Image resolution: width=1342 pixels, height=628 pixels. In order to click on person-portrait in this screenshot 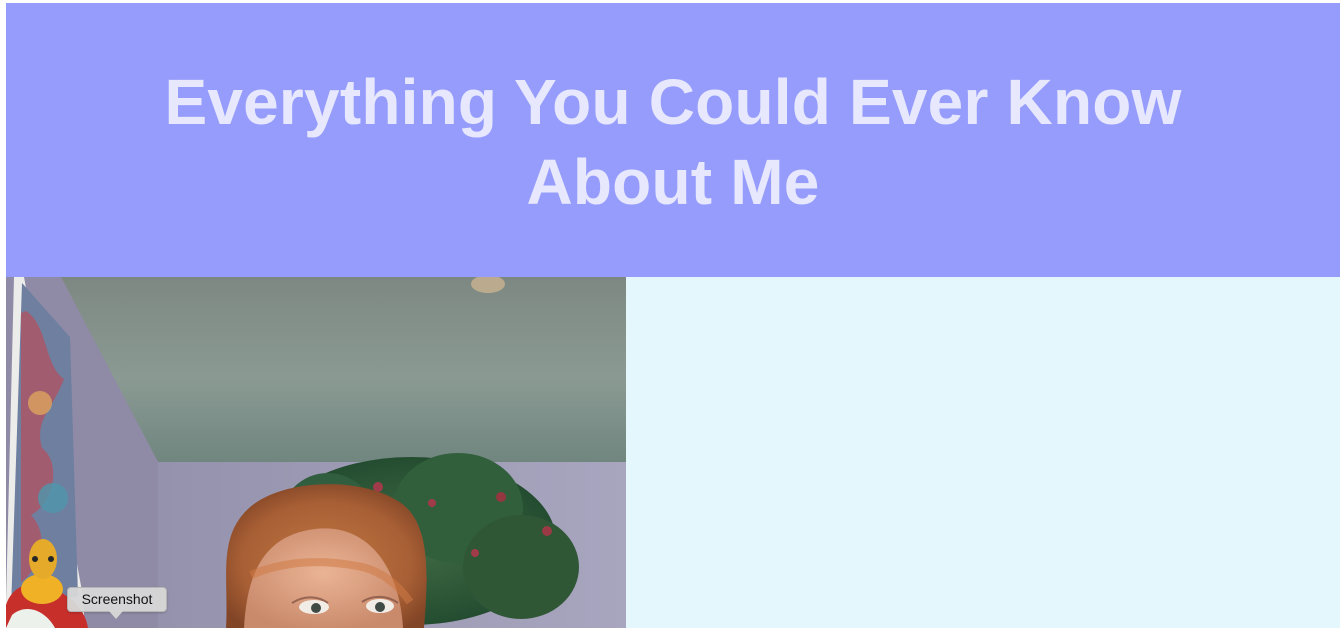, I will do `click(326, 556)`.